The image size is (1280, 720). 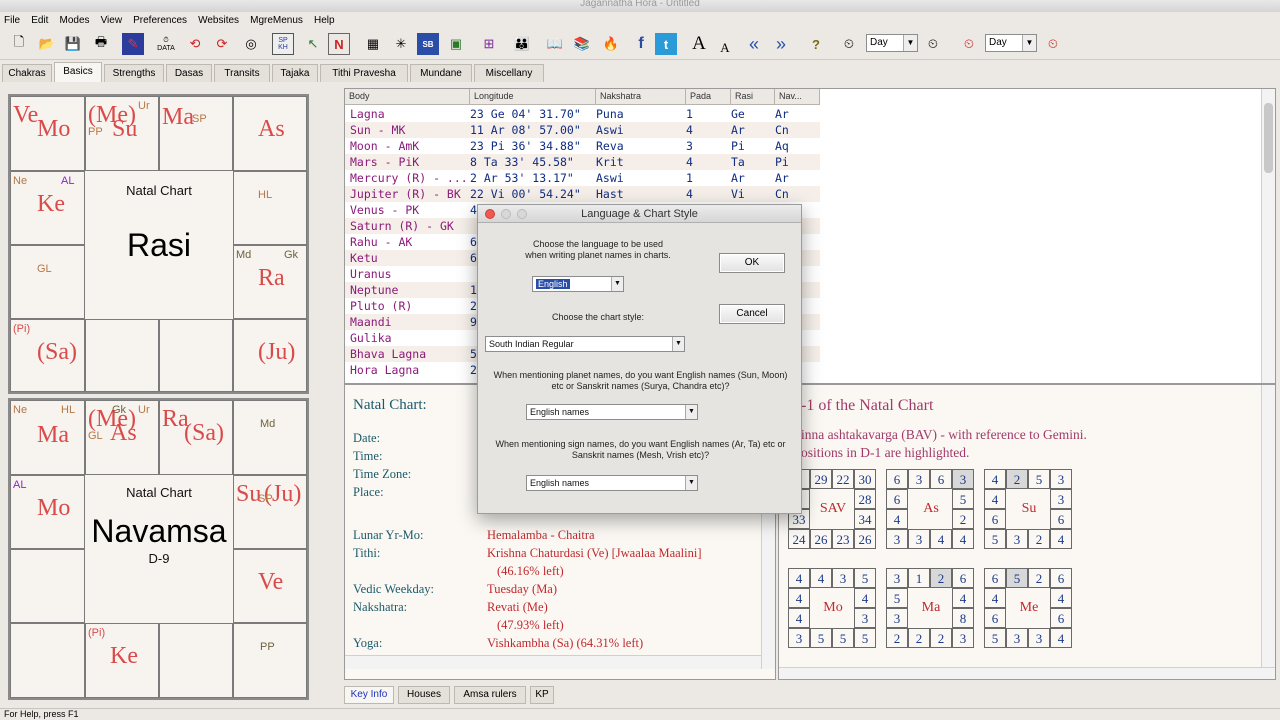 What do you see at coordinates (27, 73) in the screenshot?
I see `tab-chakras: Chakras` at bounding box center [27, 73].